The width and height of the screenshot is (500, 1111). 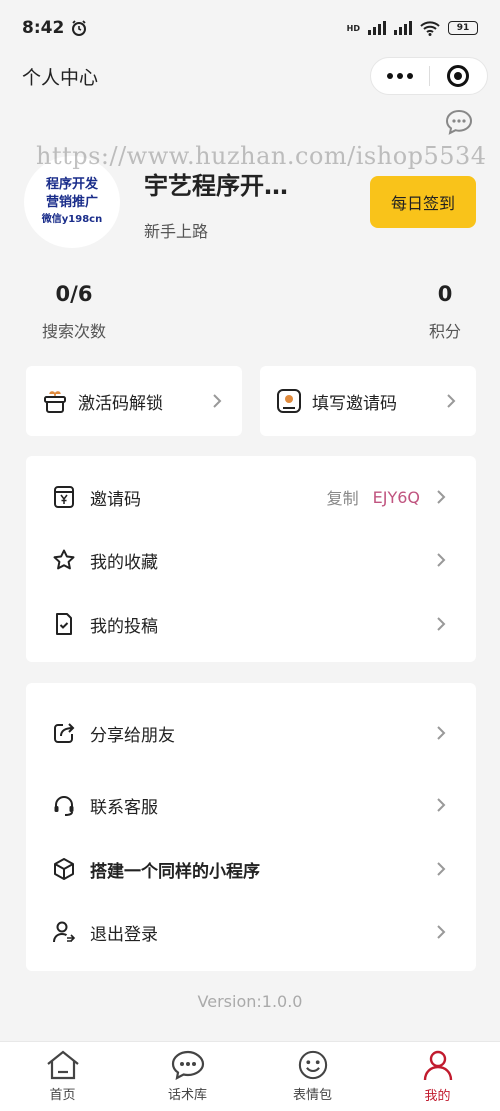 I want to click on menu-item-logout: 退出登录, so click(x=251, y=932).